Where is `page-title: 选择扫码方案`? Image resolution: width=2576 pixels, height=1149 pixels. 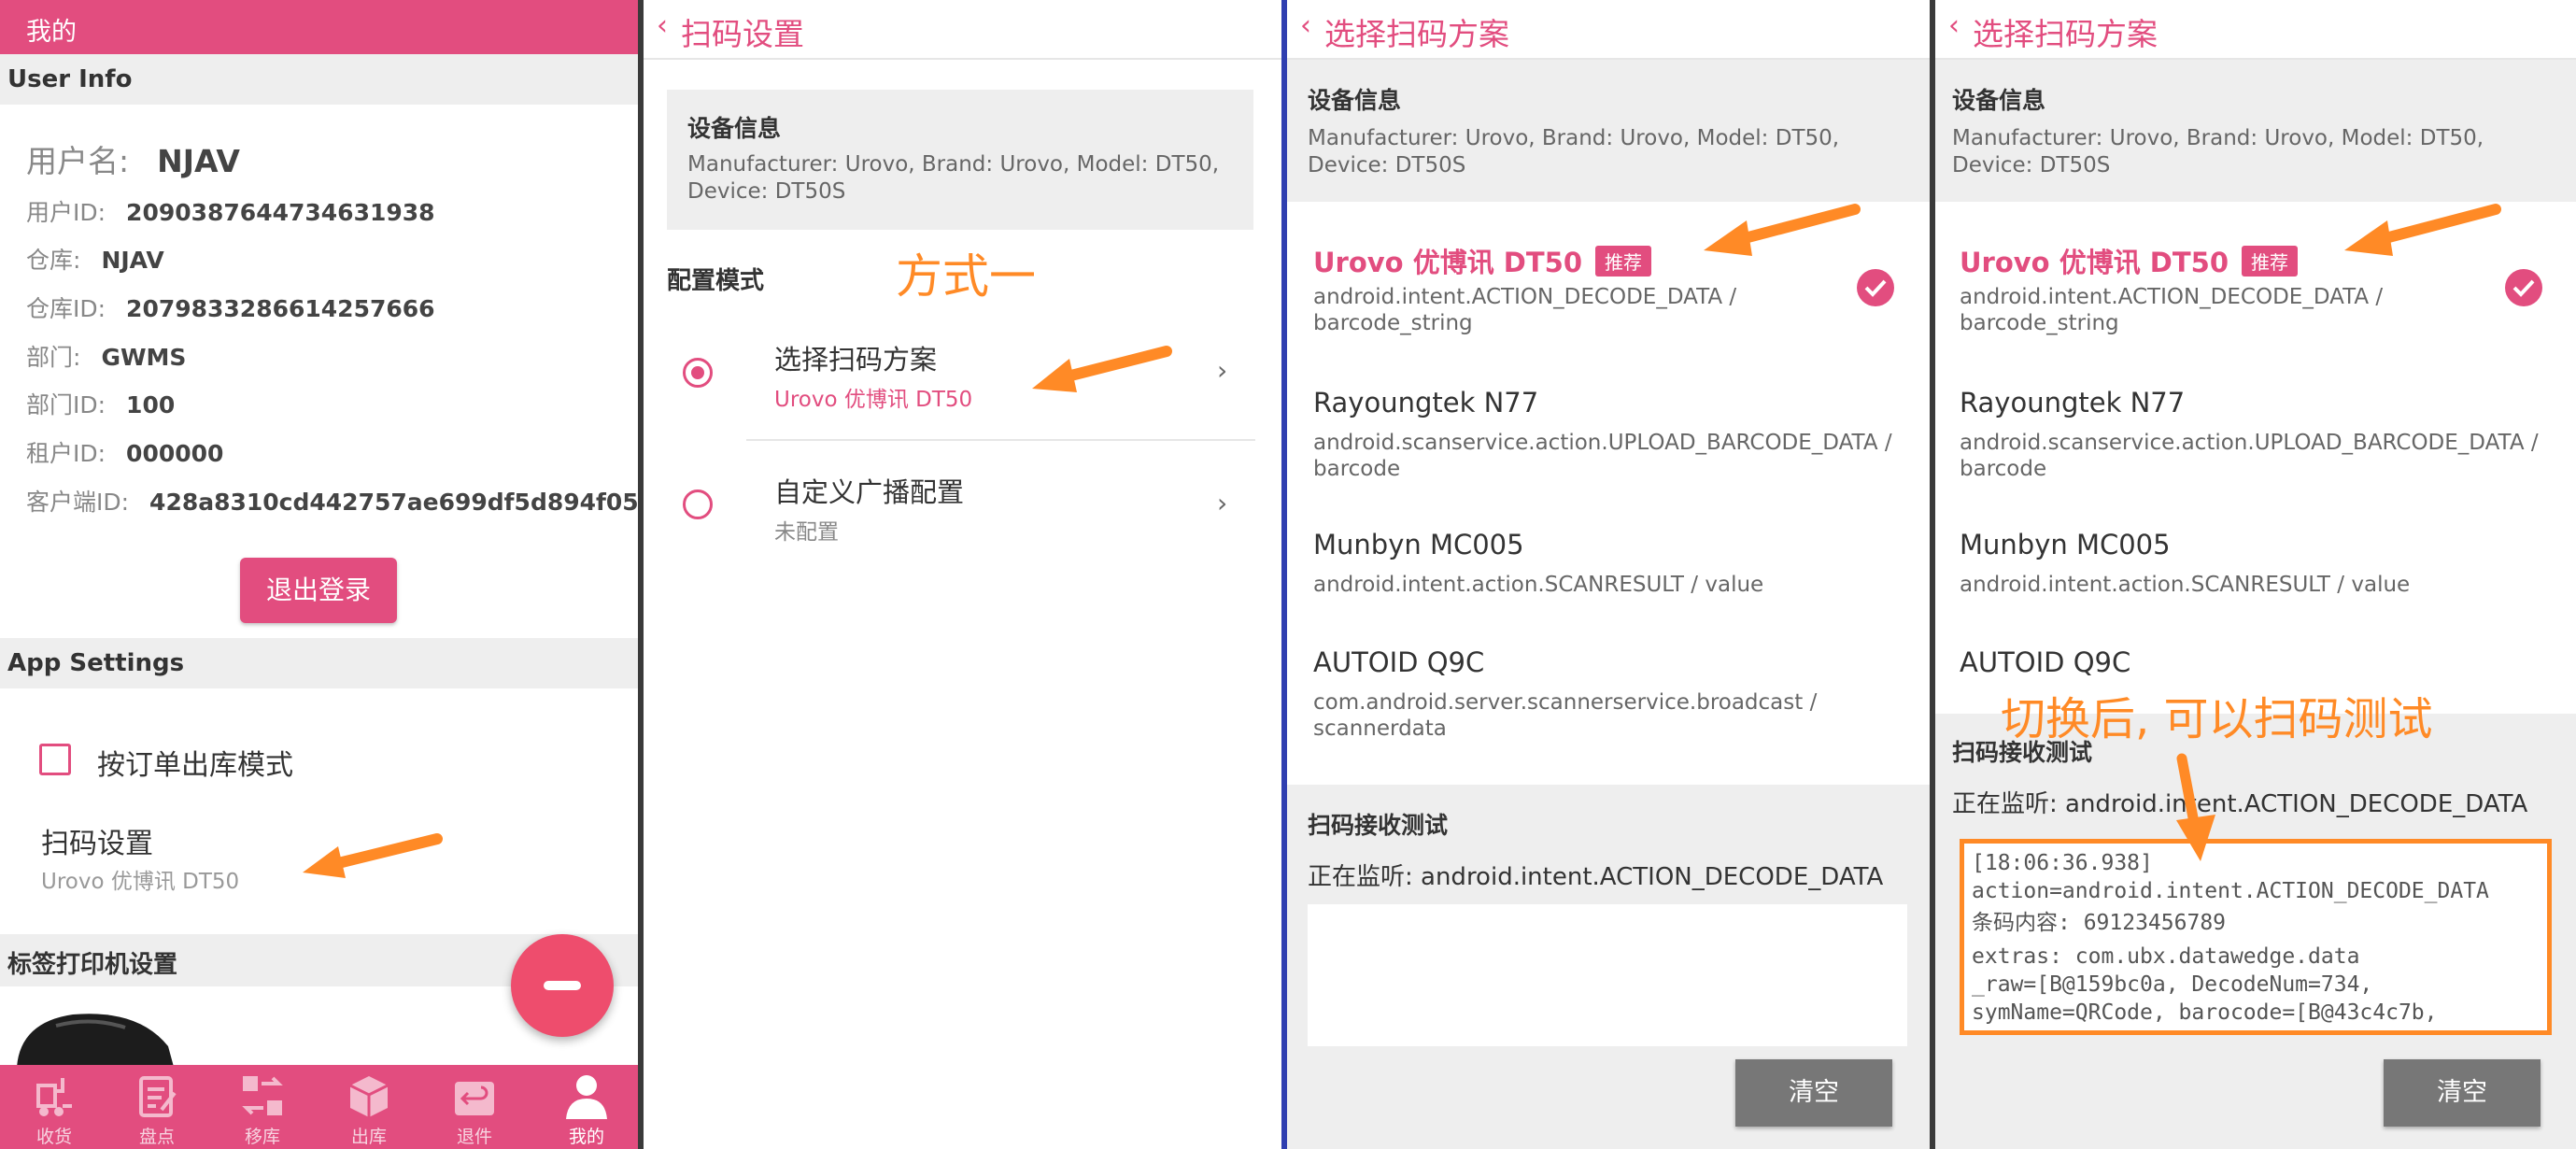
page-title: 选择扫码方案 is located at coordinates (2065, 34).